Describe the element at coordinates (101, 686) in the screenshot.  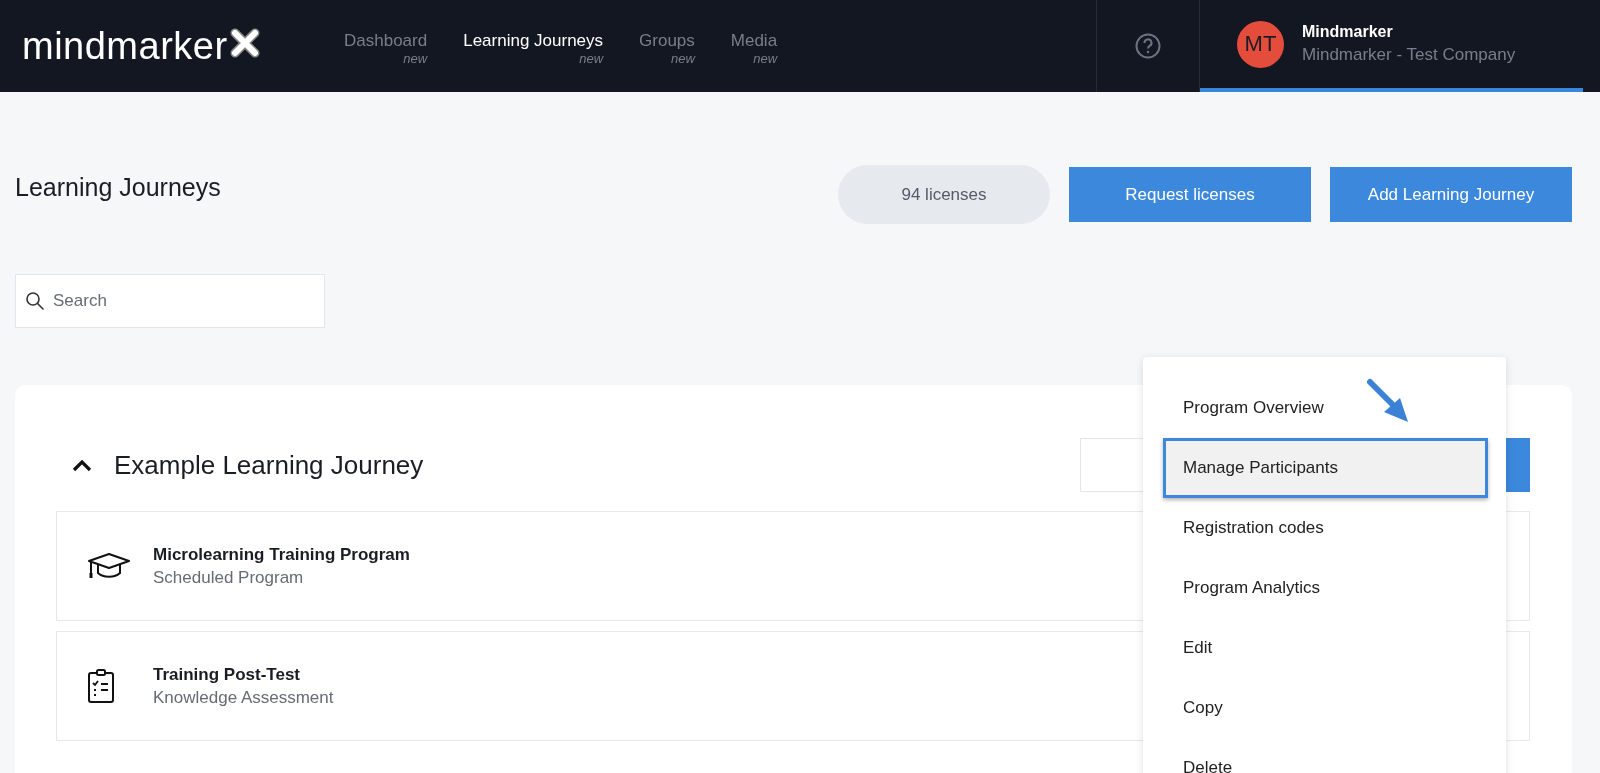
I see `checklist-clipboard-icon` at that location.